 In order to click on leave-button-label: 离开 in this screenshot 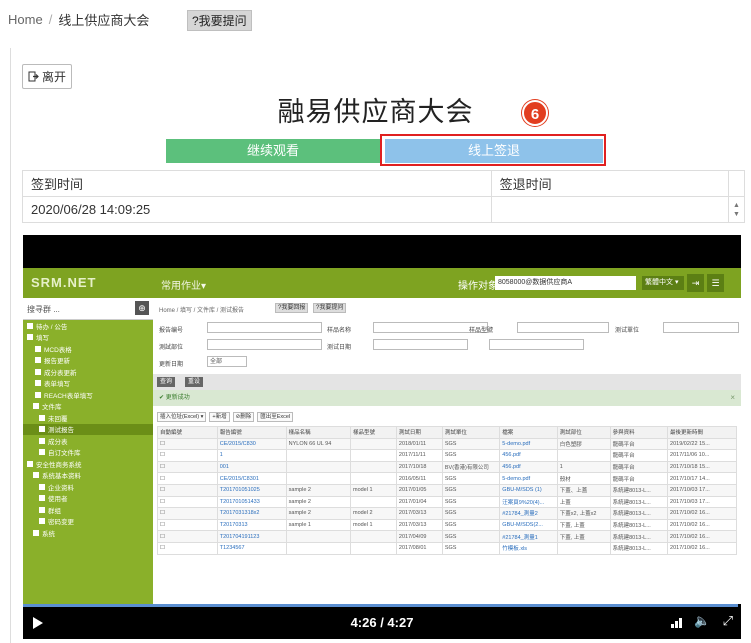, I will do `click(54, 77)`.